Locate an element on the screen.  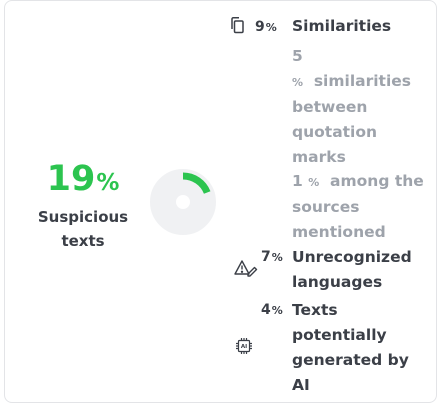
ai-generated-percent: 4% is located at coordinates (272, 310).